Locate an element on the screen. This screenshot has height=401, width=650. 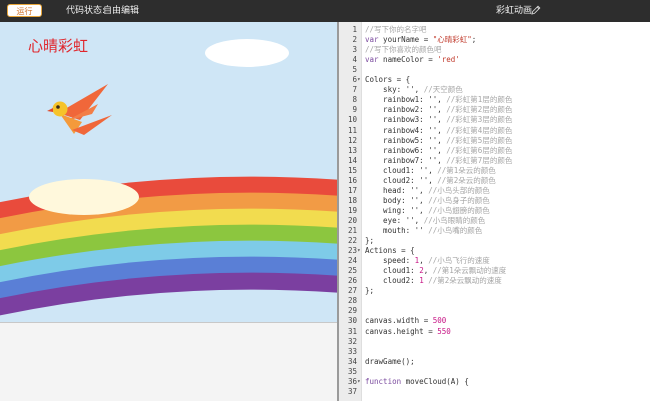
code-line: 14 rainbow7: '', //彩虹第7层的颜色 is located at coordinates (494, 161).